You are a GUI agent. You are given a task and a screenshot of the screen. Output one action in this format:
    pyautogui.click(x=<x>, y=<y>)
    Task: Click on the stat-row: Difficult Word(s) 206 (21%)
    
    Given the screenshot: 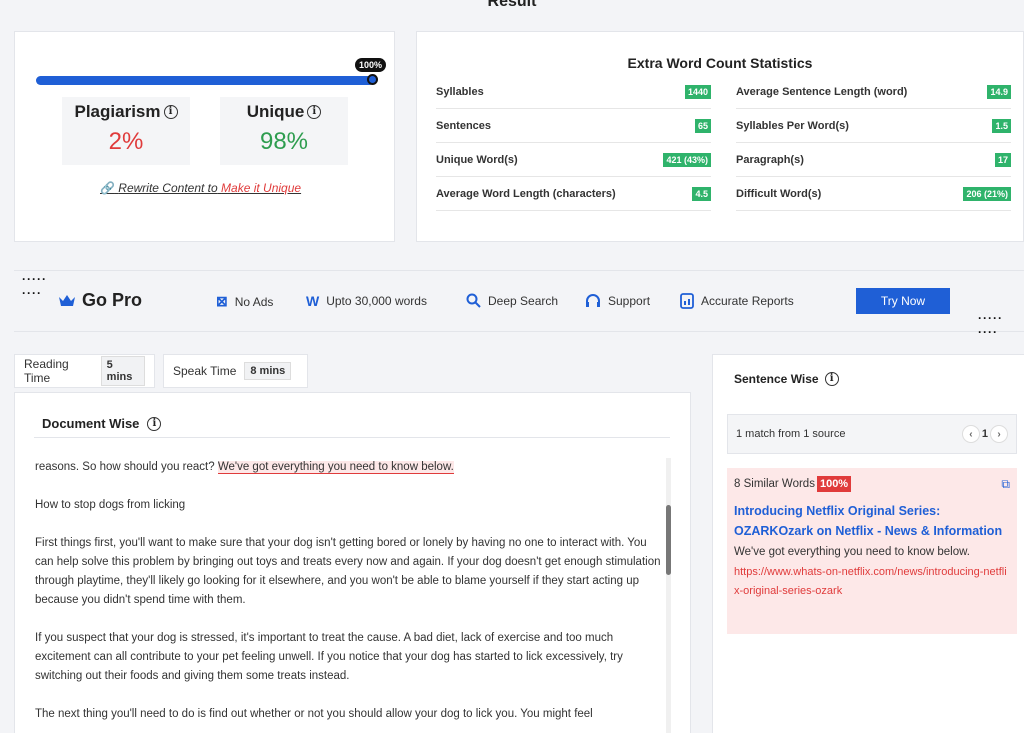 What is the action you would take?
    pyautogui.click(x=873, y=194)
    